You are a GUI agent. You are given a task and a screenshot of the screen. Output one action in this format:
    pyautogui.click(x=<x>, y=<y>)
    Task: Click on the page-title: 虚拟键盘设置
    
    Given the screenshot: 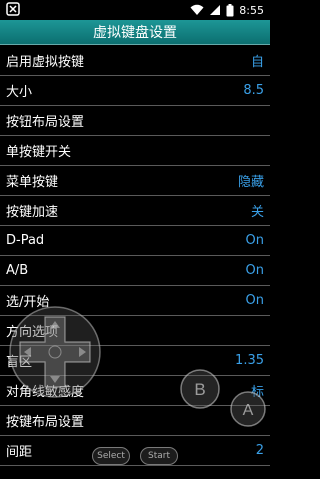 What is the action you would take?
    pyautogui.click(x=135, y=33)
    